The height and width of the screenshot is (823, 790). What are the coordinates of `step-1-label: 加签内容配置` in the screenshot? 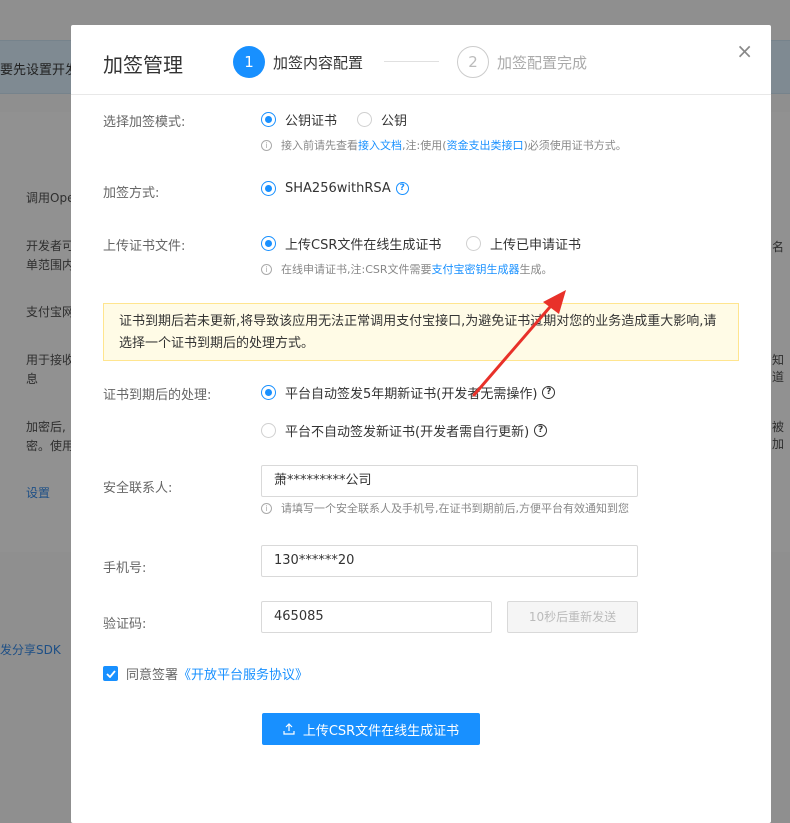 It's located at (318, 62).